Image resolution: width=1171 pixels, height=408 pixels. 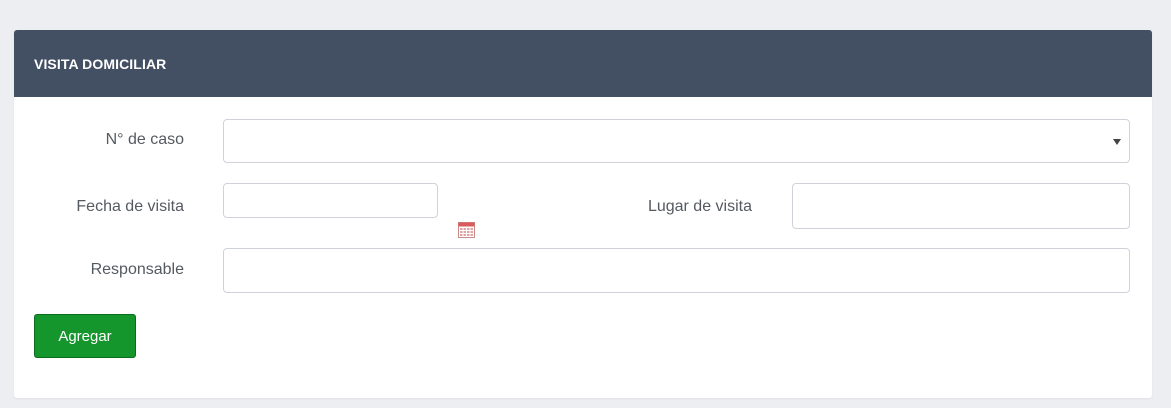 I want to click on chevron-down-icon, so click(x=1117, y=142).